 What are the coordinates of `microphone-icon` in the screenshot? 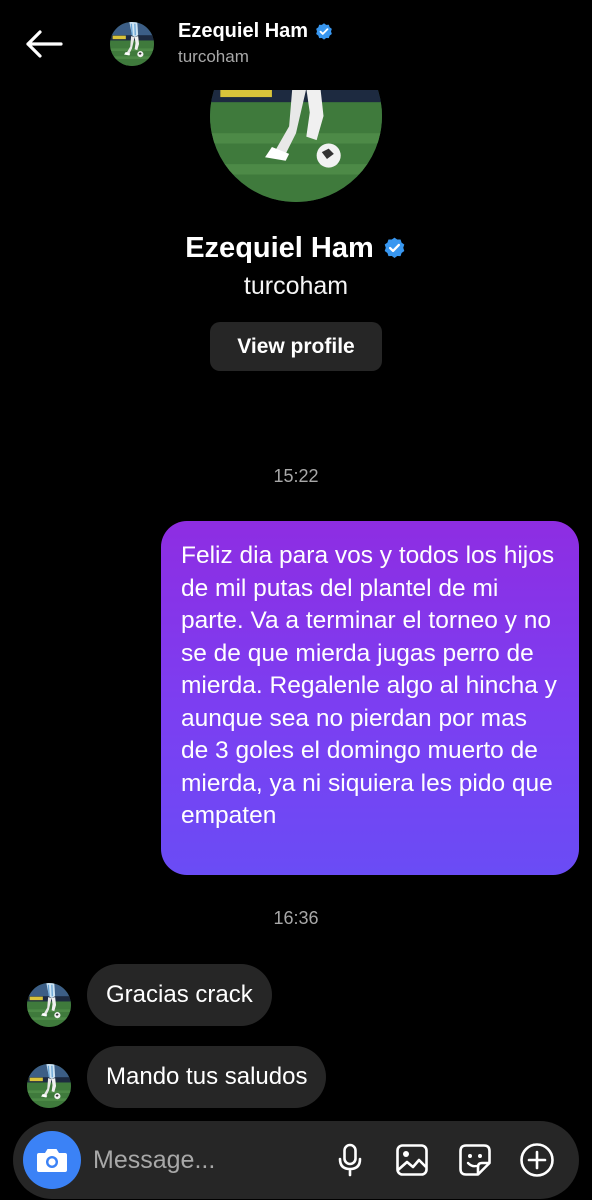 It's located at (350, 1160).